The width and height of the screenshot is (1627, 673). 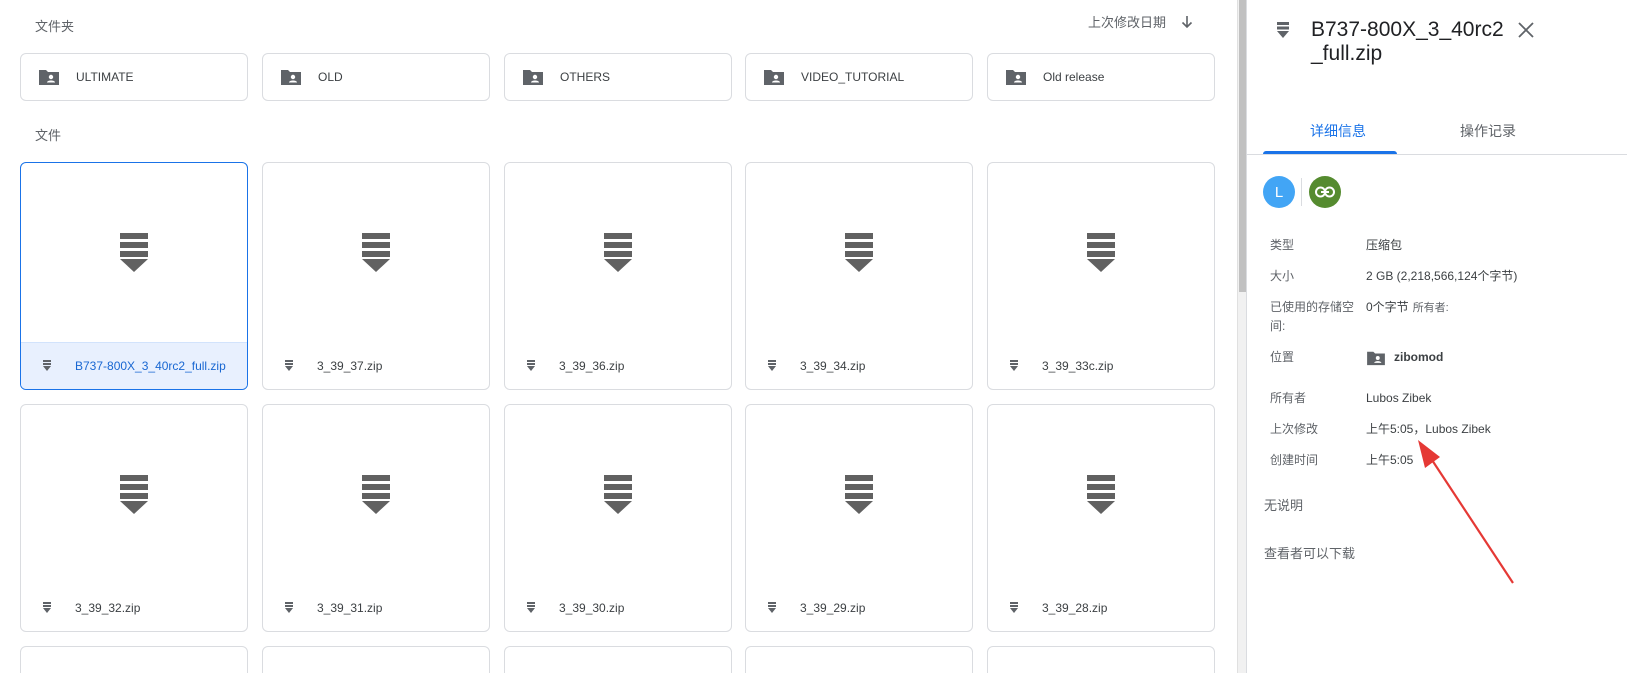 I want to click on folder-card: OLD, so click(x=376, y=77).